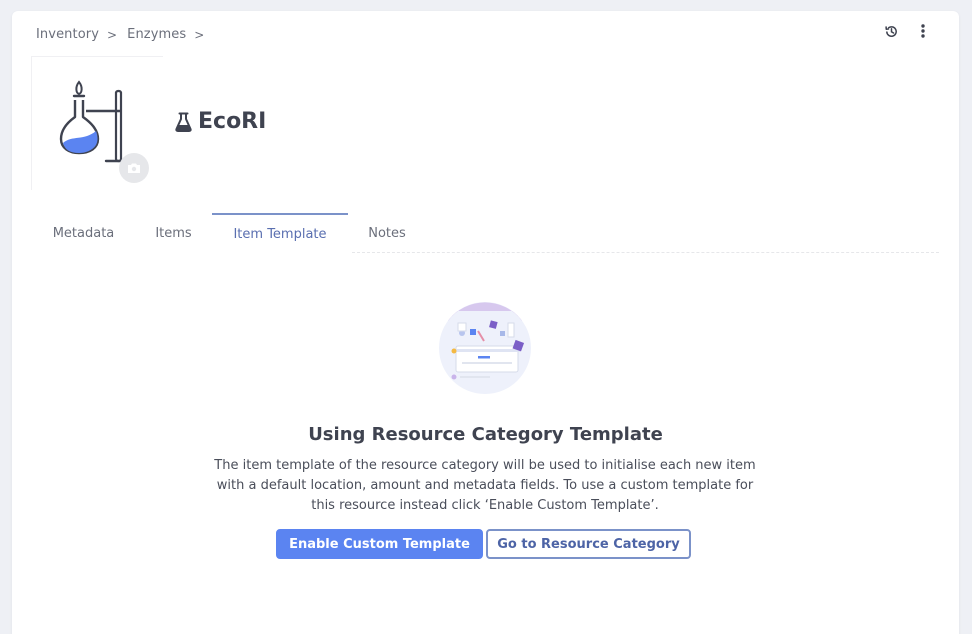  What do you see at coordinates (891, 31) in the screenshot?
I see `history-icon` at bounding box center [891, 31].